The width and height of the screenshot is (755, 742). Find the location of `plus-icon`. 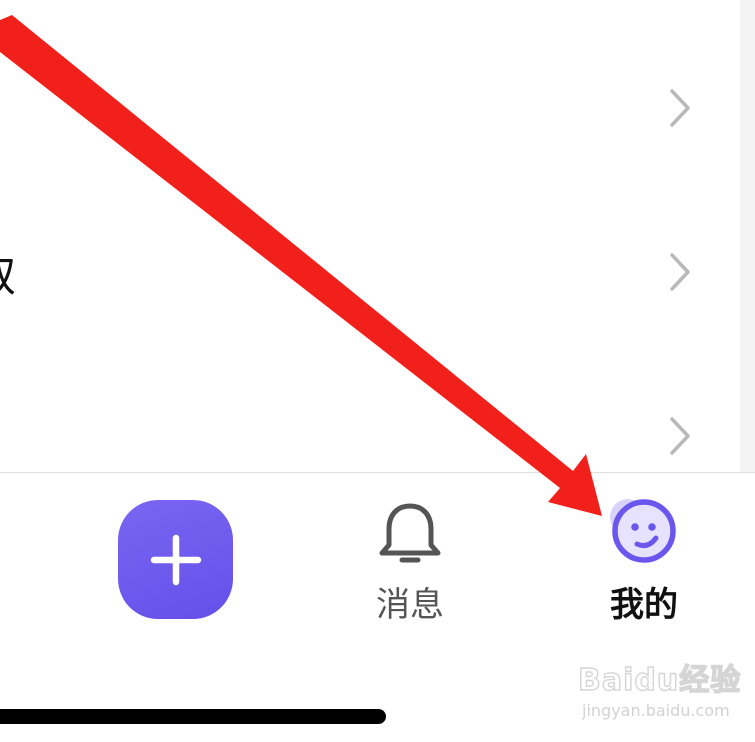

plus-icon is located at coordinates (175, 559).